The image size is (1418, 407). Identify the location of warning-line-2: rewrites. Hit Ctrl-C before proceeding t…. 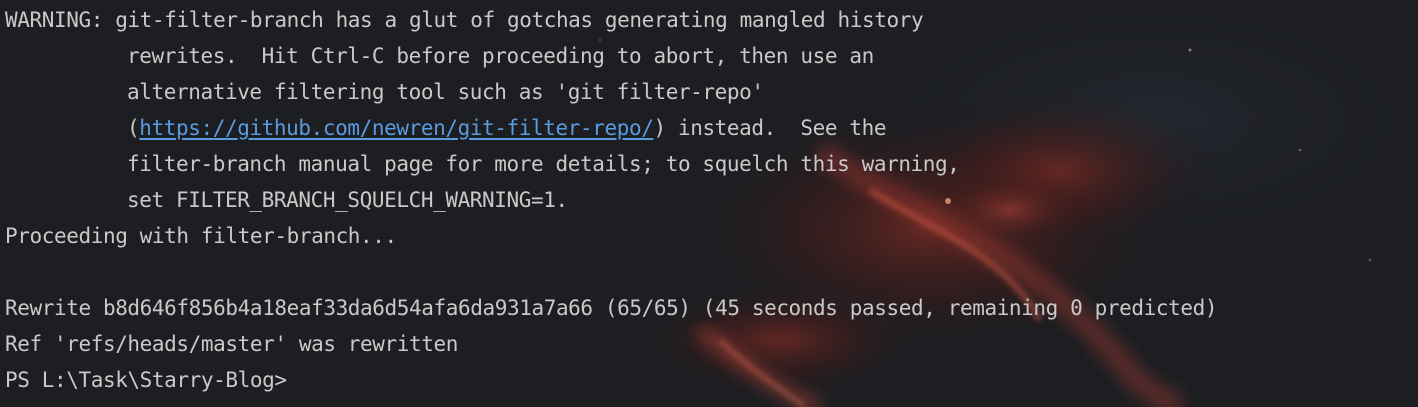
(500, 56).